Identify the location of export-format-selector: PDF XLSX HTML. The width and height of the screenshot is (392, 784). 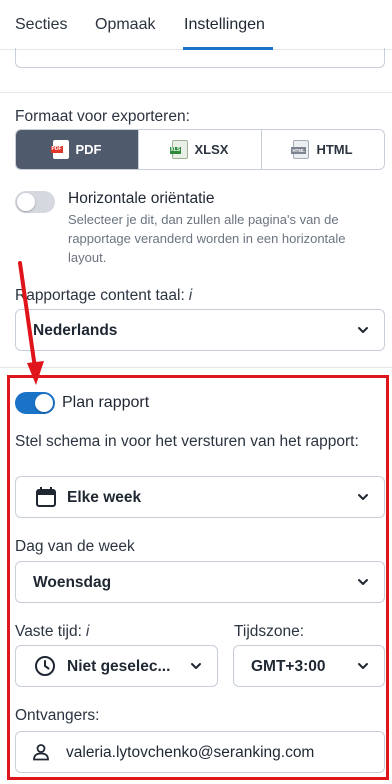
(200, 149).